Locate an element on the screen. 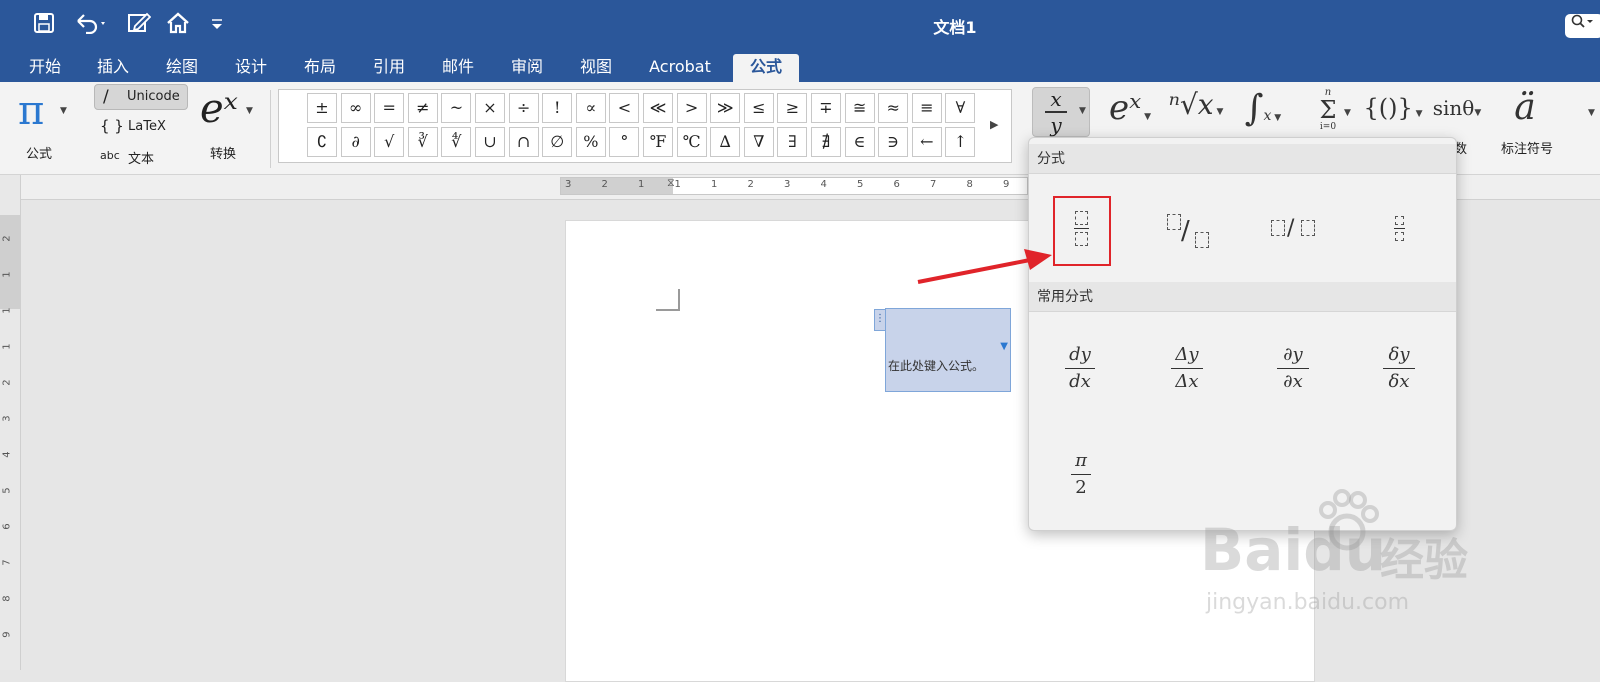  ruler-tick-label: 1 is located at coordinates (7, 310).